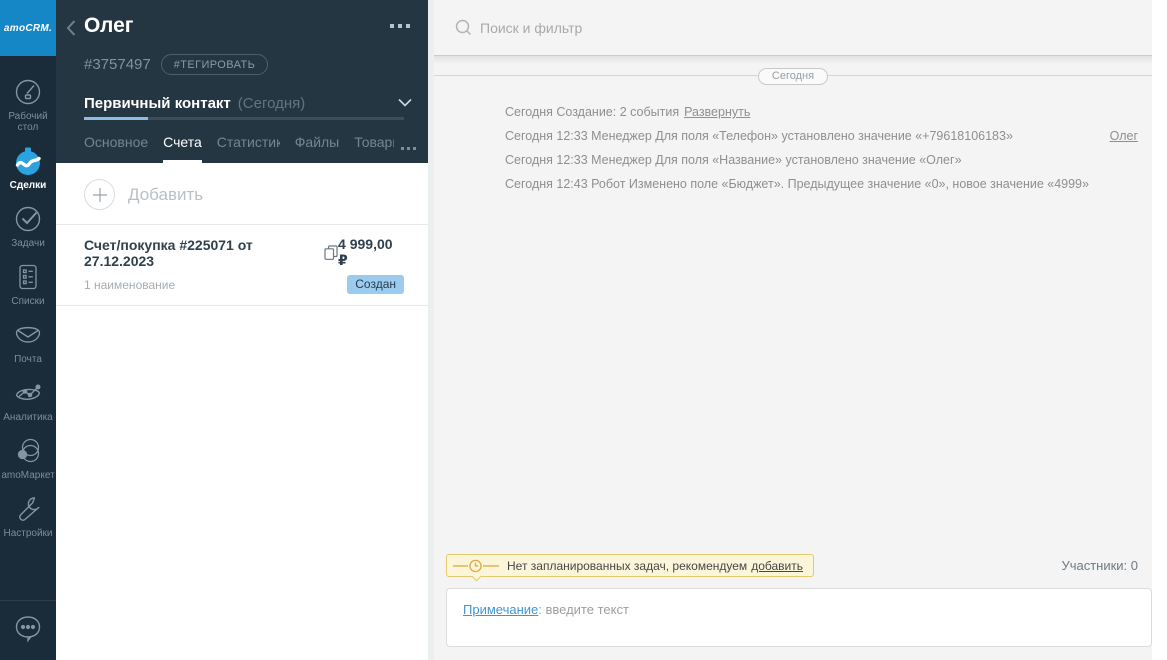 This screenshot has height=660, width=1167. Describe the element at coordinates (583, 609) in the screenshot. I see `note-placeholder: : введите текст` at that location.